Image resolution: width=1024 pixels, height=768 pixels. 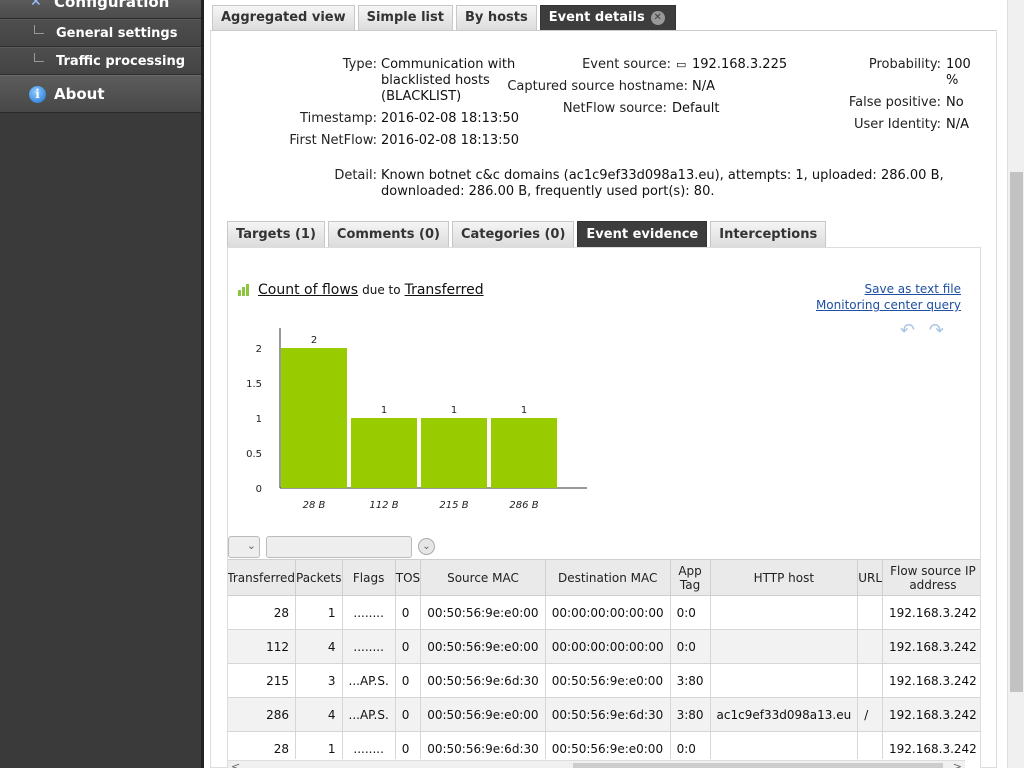 I want to click on column-header: Flags, so click(x=368, y=577).